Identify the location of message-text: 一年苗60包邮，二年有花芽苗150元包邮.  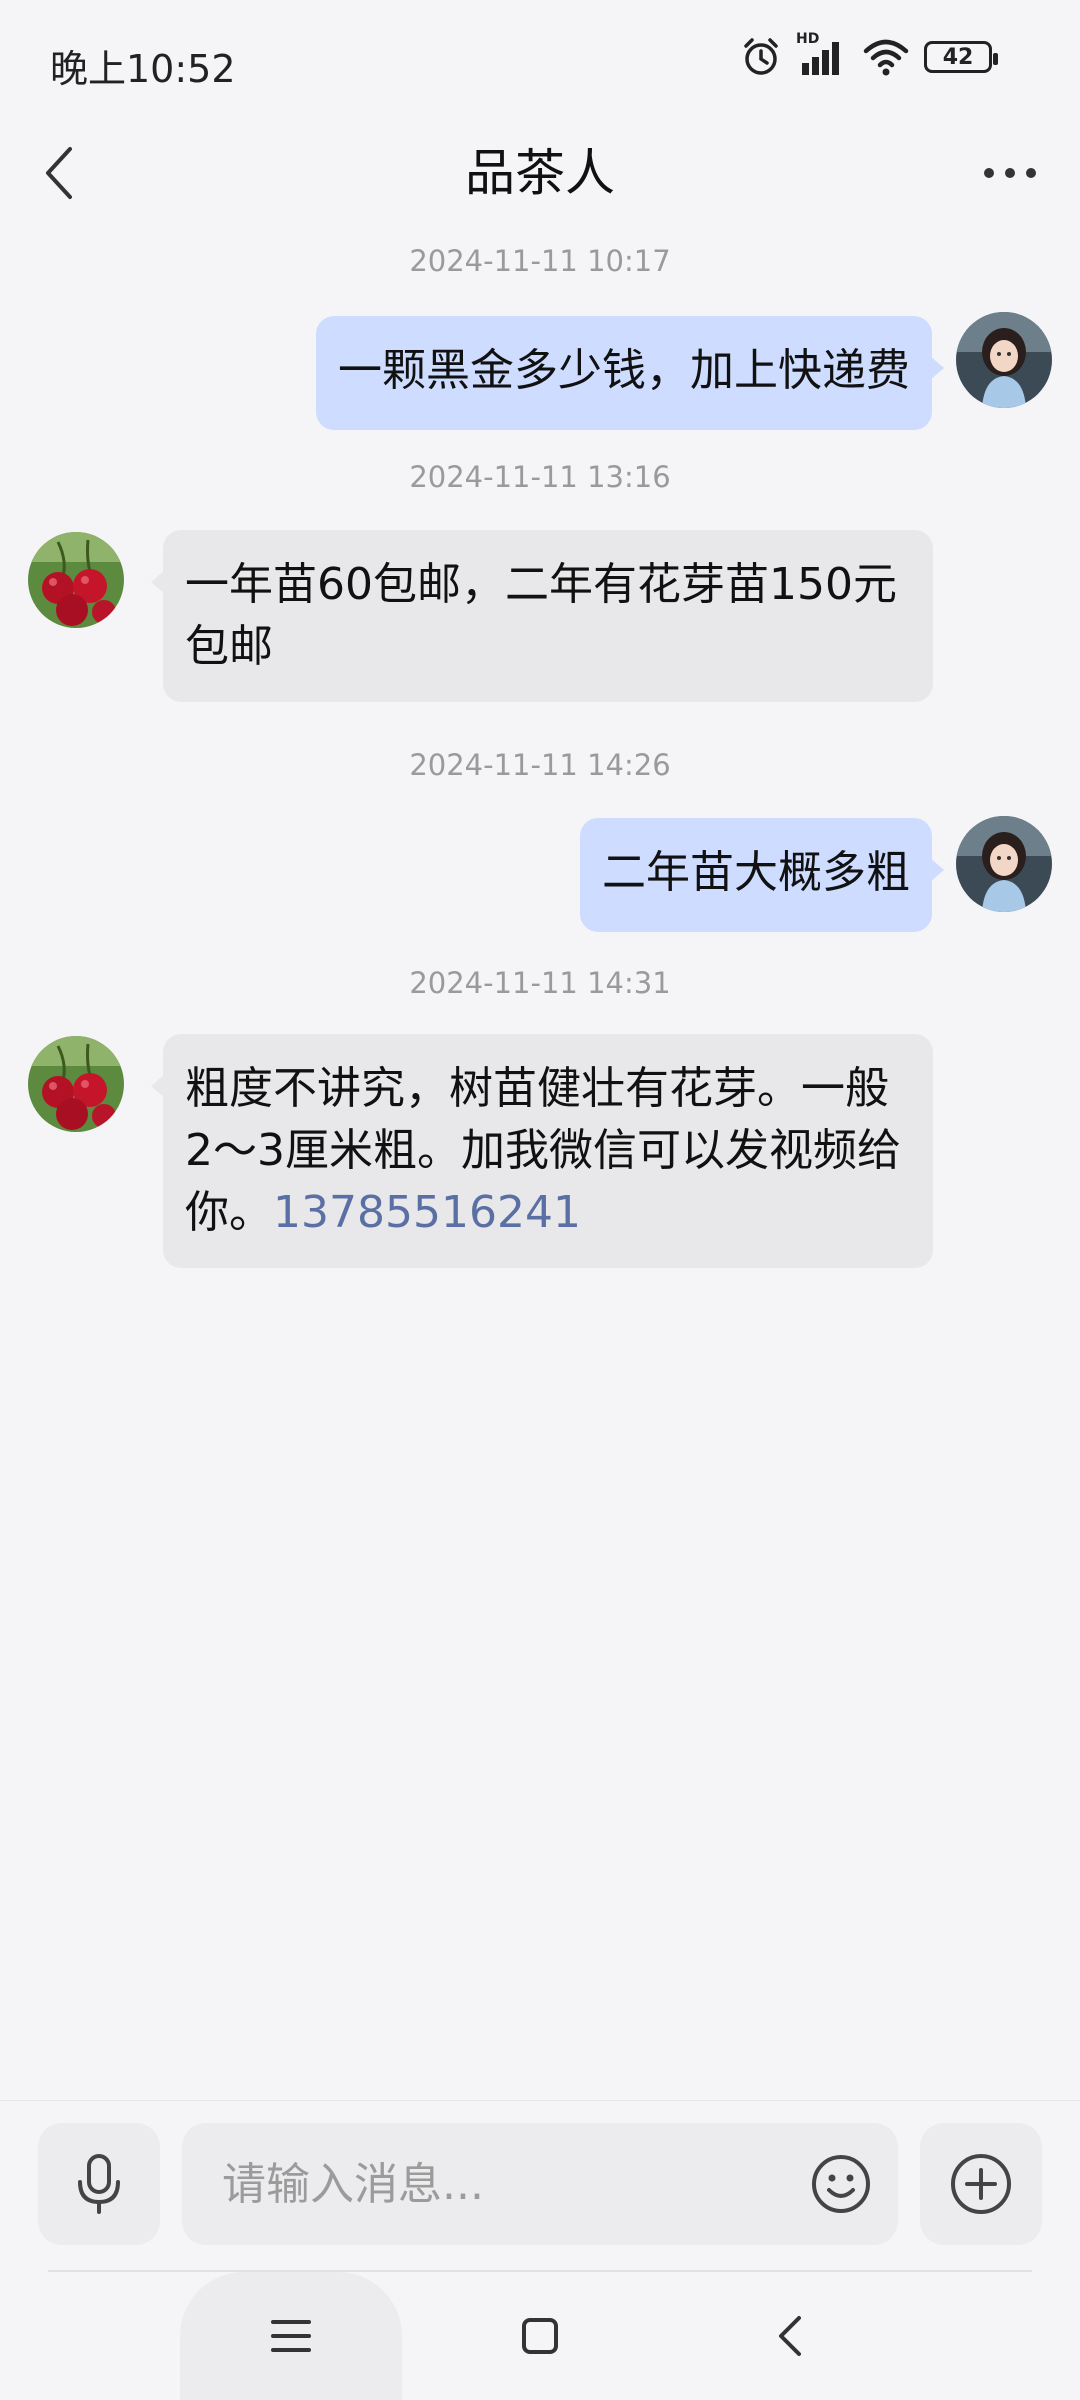
(541, 615).